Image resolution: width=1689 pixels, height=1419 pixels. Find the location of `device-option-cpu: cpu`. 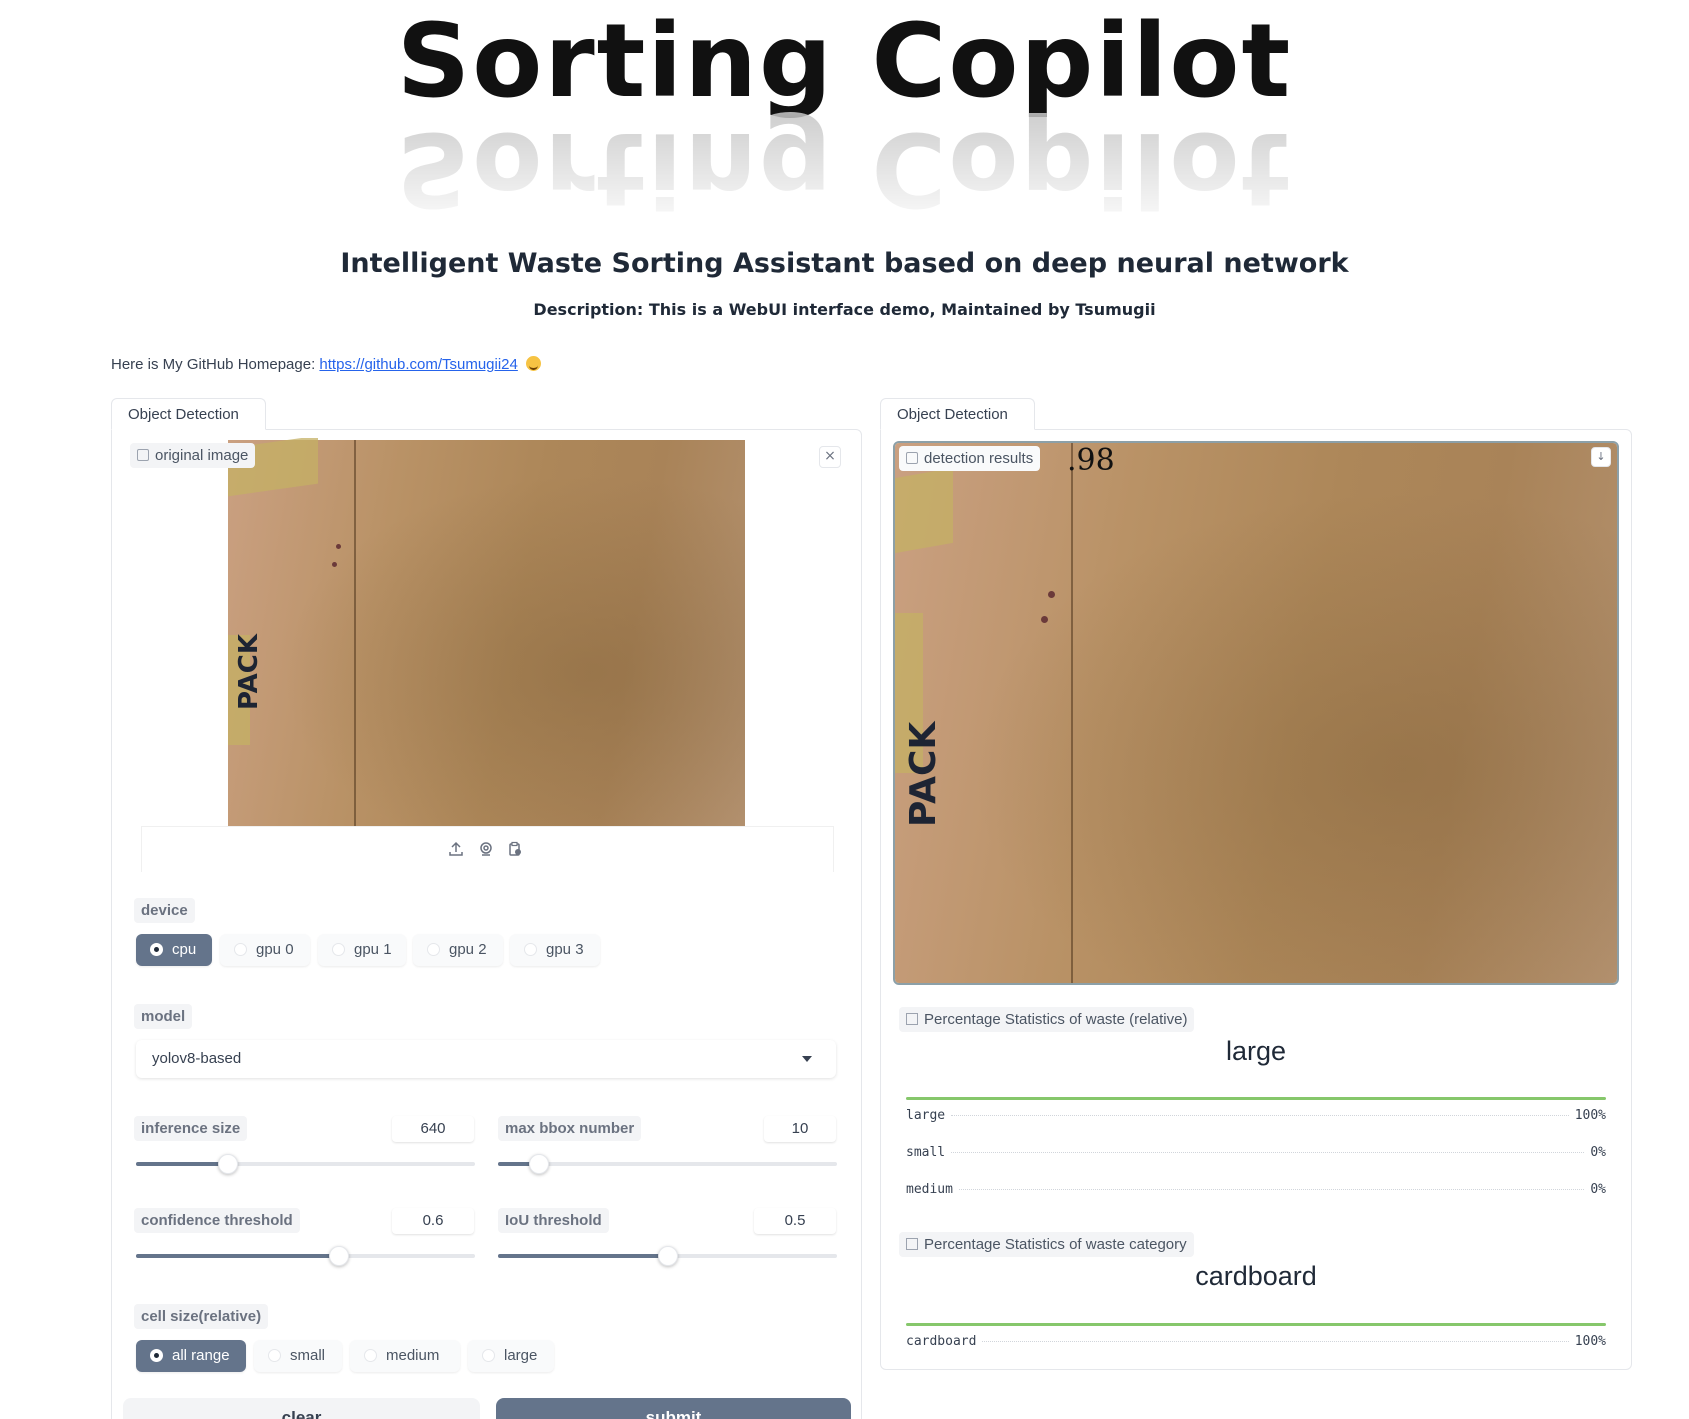

device-option-cpu: cpu is located at coordinates (174, 950).